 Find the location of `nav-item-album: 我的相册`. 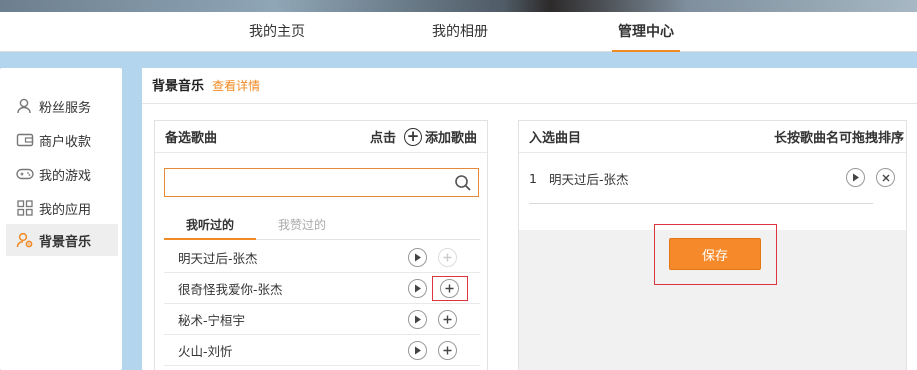

nav-item-album: 我的相册 is located at coordinates (460, 32).